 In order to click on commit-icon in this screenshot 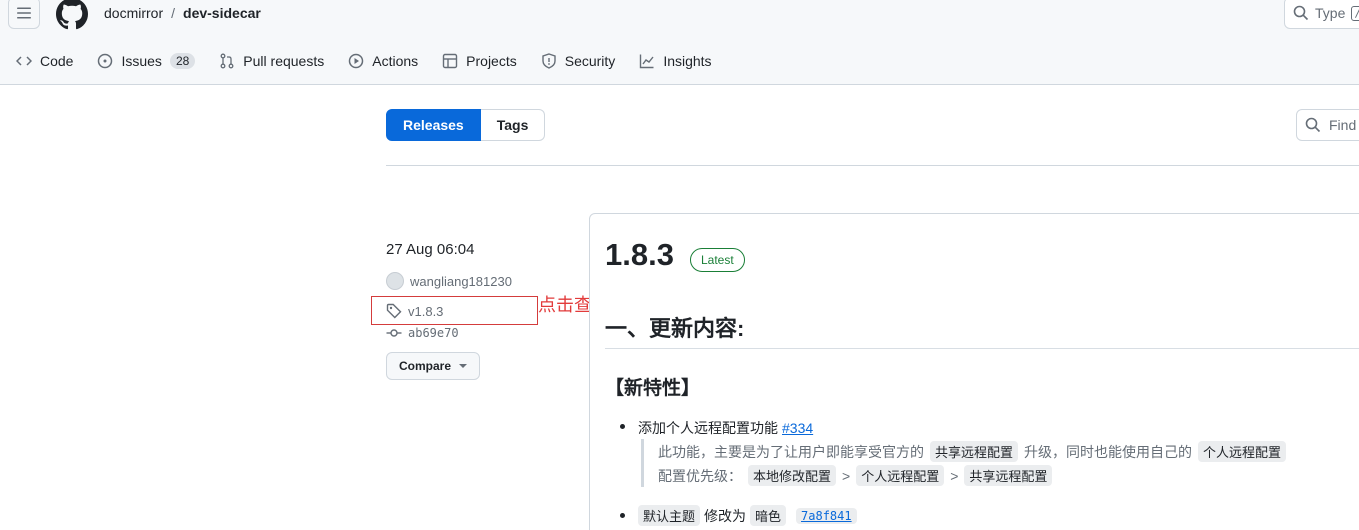, I will do `click(394, 333)`.